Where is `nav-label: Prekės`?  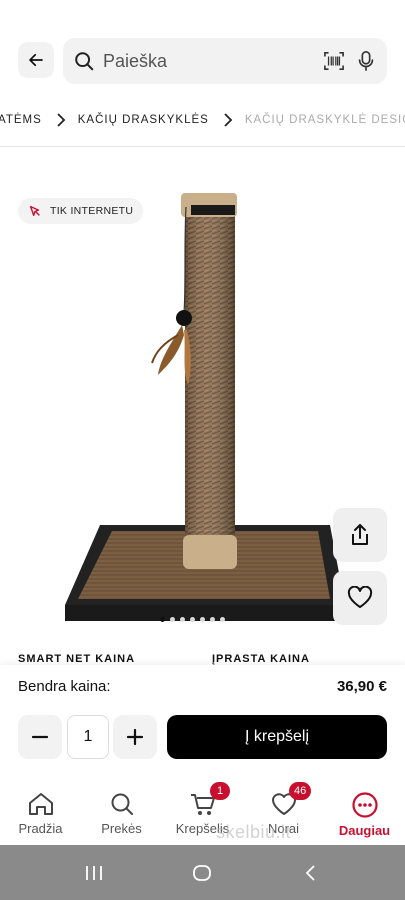 nav-label: Prekės is located at coordinates (121, 828).